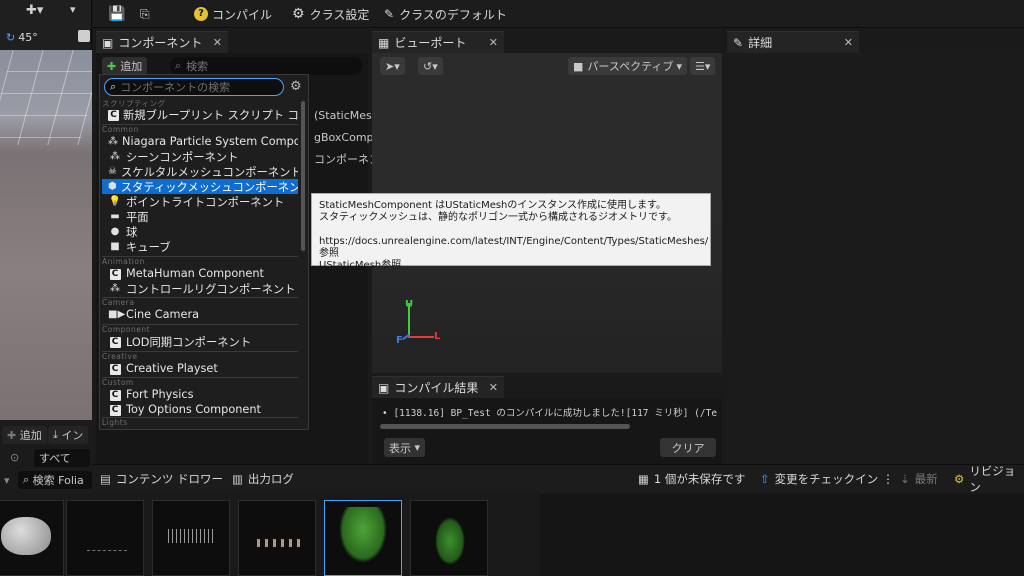 This screenshot has width=1024, height=576. I want to click on left-content-panel: ✚ 追加 ⤓ イン ⊙ すべて ▾ ⌕ 検索 Folia, so click(46, 457).